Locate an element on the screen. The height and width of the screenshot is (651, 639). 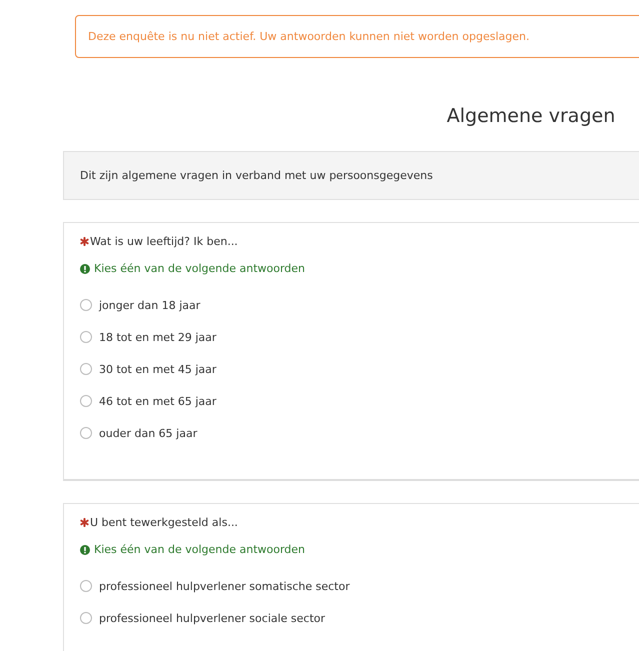
group-title: Algemene vragen is located at coordinates (531, 116).